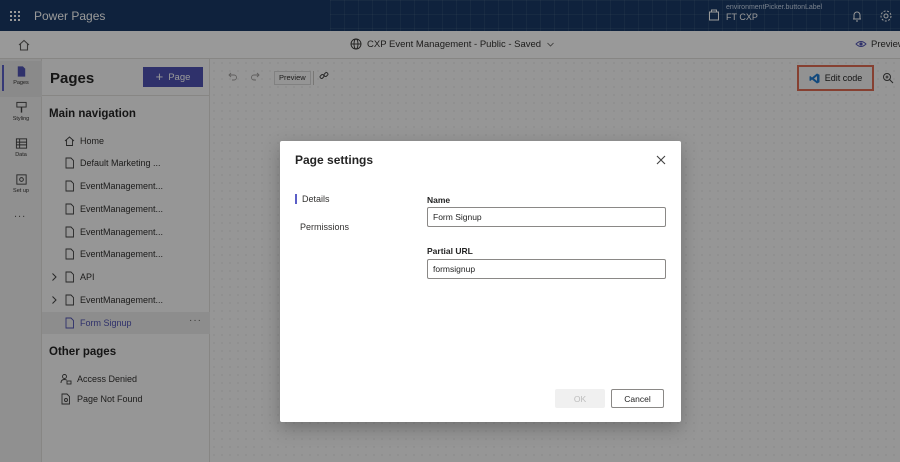  Describe the element at coordinates (546, 217) in the screenshot. I see `name-field` at that location.